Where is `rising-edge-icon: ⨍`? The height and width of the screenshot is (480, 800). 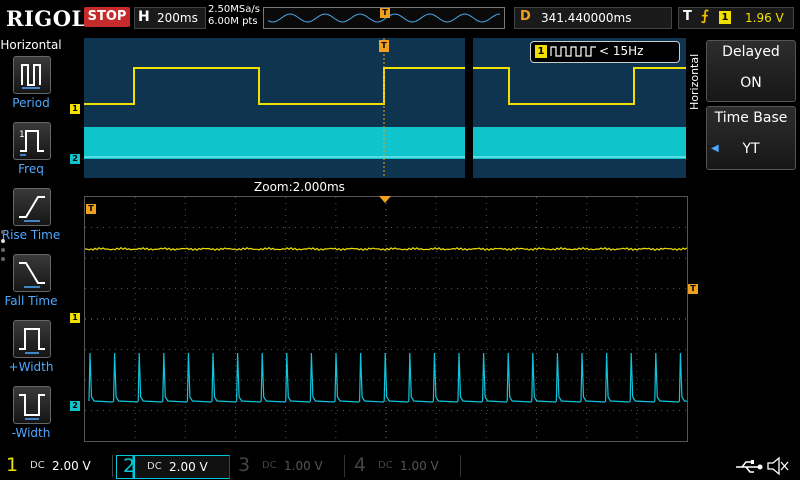
rising-edge-icon: ⨍ is located at coordinates (705, 16).